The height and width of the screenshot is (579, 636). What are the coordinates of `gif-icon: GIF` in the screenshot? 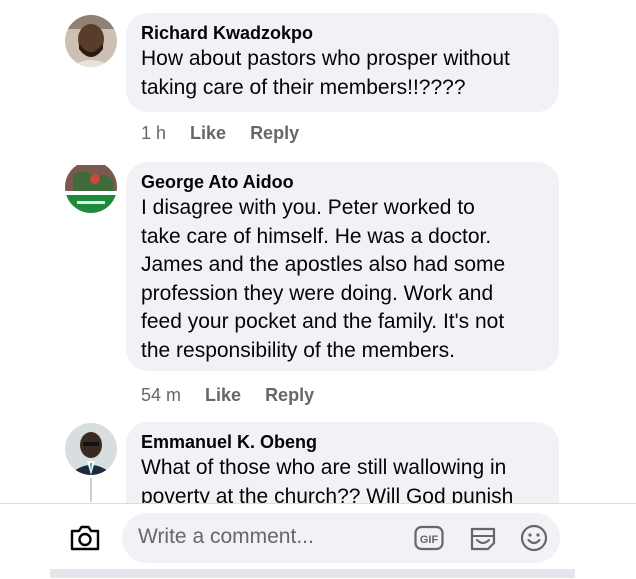 It's located at (429, 538).